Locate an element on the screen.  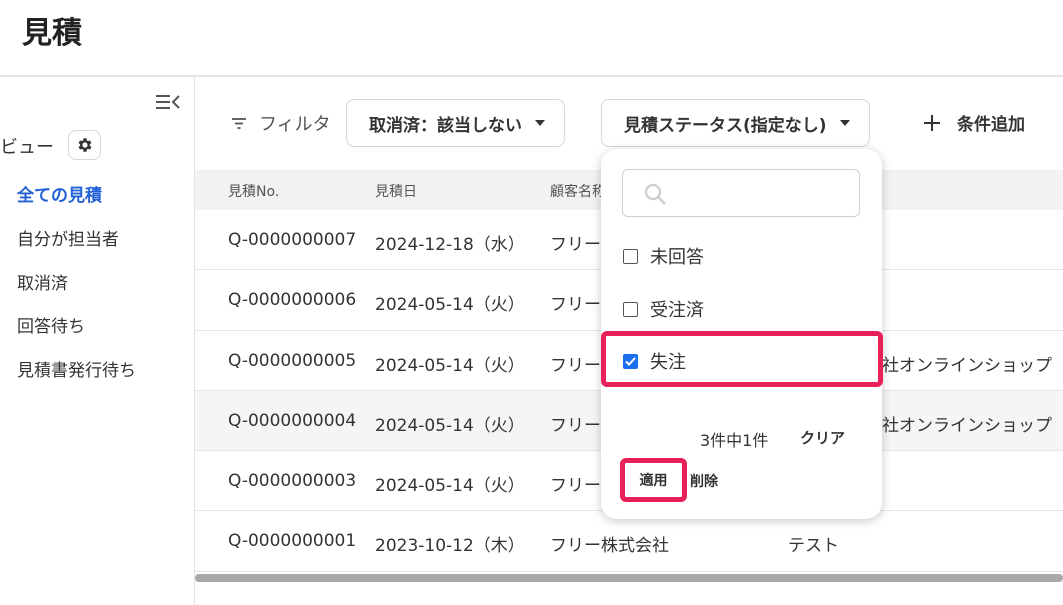
add-condition-button: 条件追加 is located at coordinates (974, 122).